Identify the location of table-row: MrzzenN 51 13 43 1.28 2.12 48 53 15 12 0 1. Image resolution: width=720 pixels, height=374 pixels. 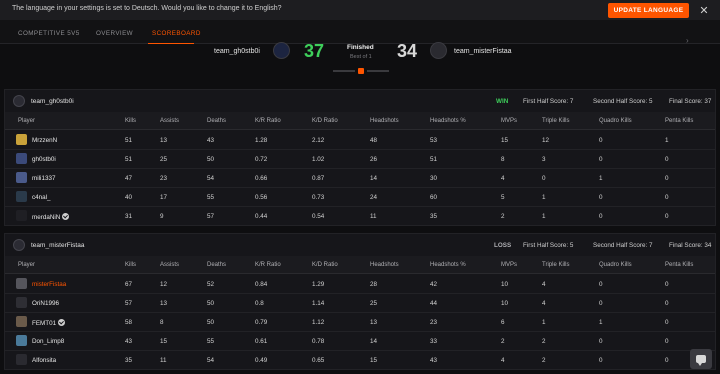
(360, 140).